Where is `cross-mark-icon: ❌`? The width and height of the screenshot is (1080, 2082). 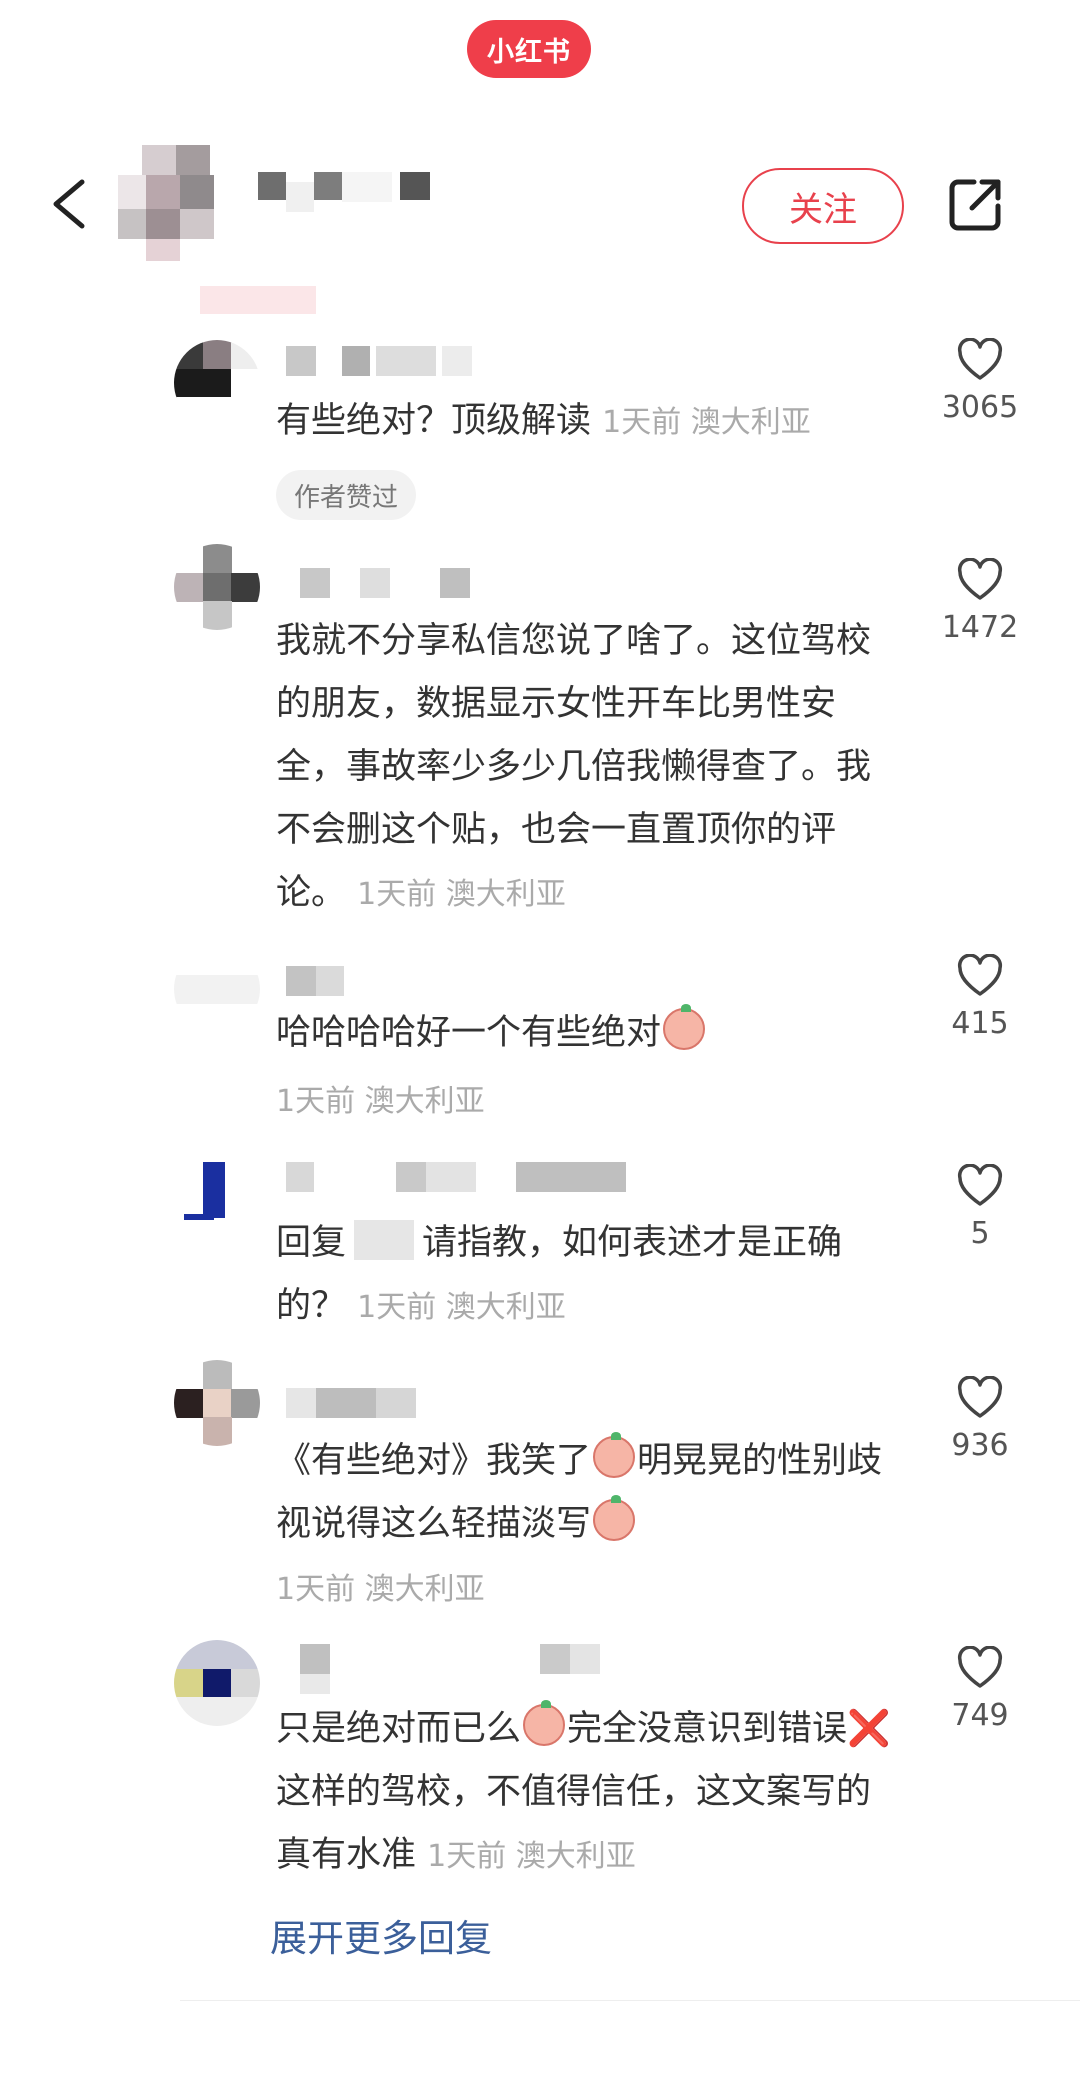
cross-mark-icon: ❌ is located at coordinates (869, 1729).